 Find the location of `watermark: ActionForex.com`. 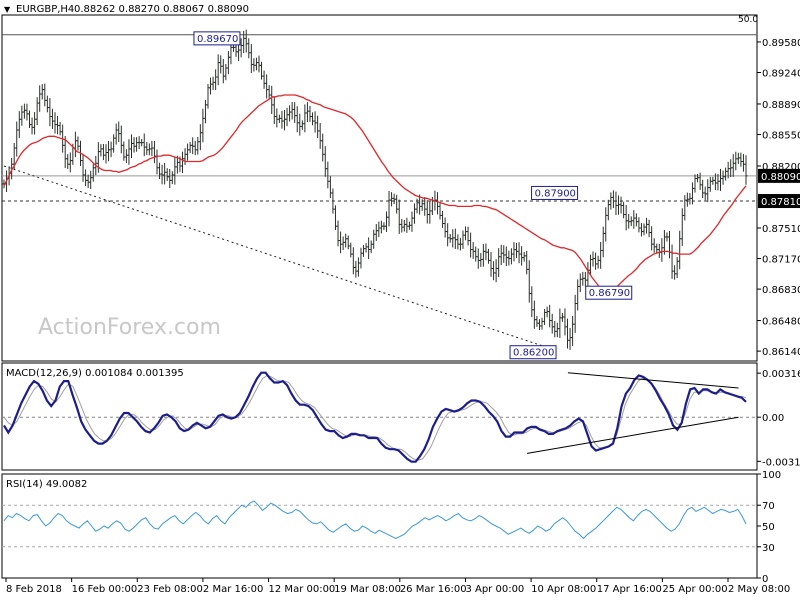

watermark: ActionForex.com is located at coordinates (129, 327).